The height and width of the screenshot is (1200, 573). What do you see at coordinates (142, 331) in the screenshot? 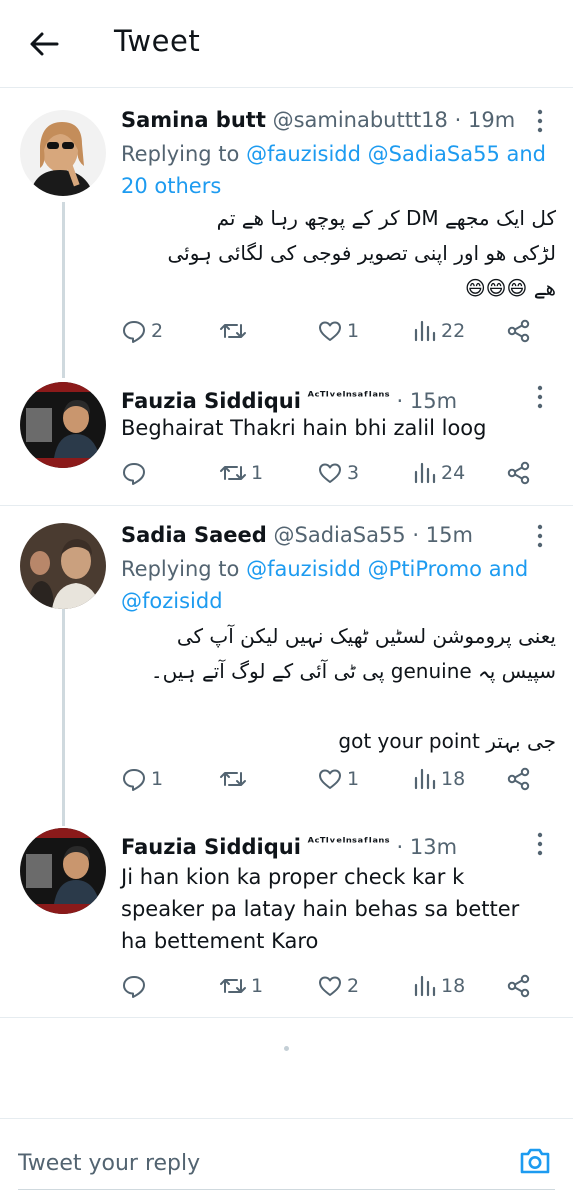
I see `reply-button: 2` at bounding box center [142, 331].